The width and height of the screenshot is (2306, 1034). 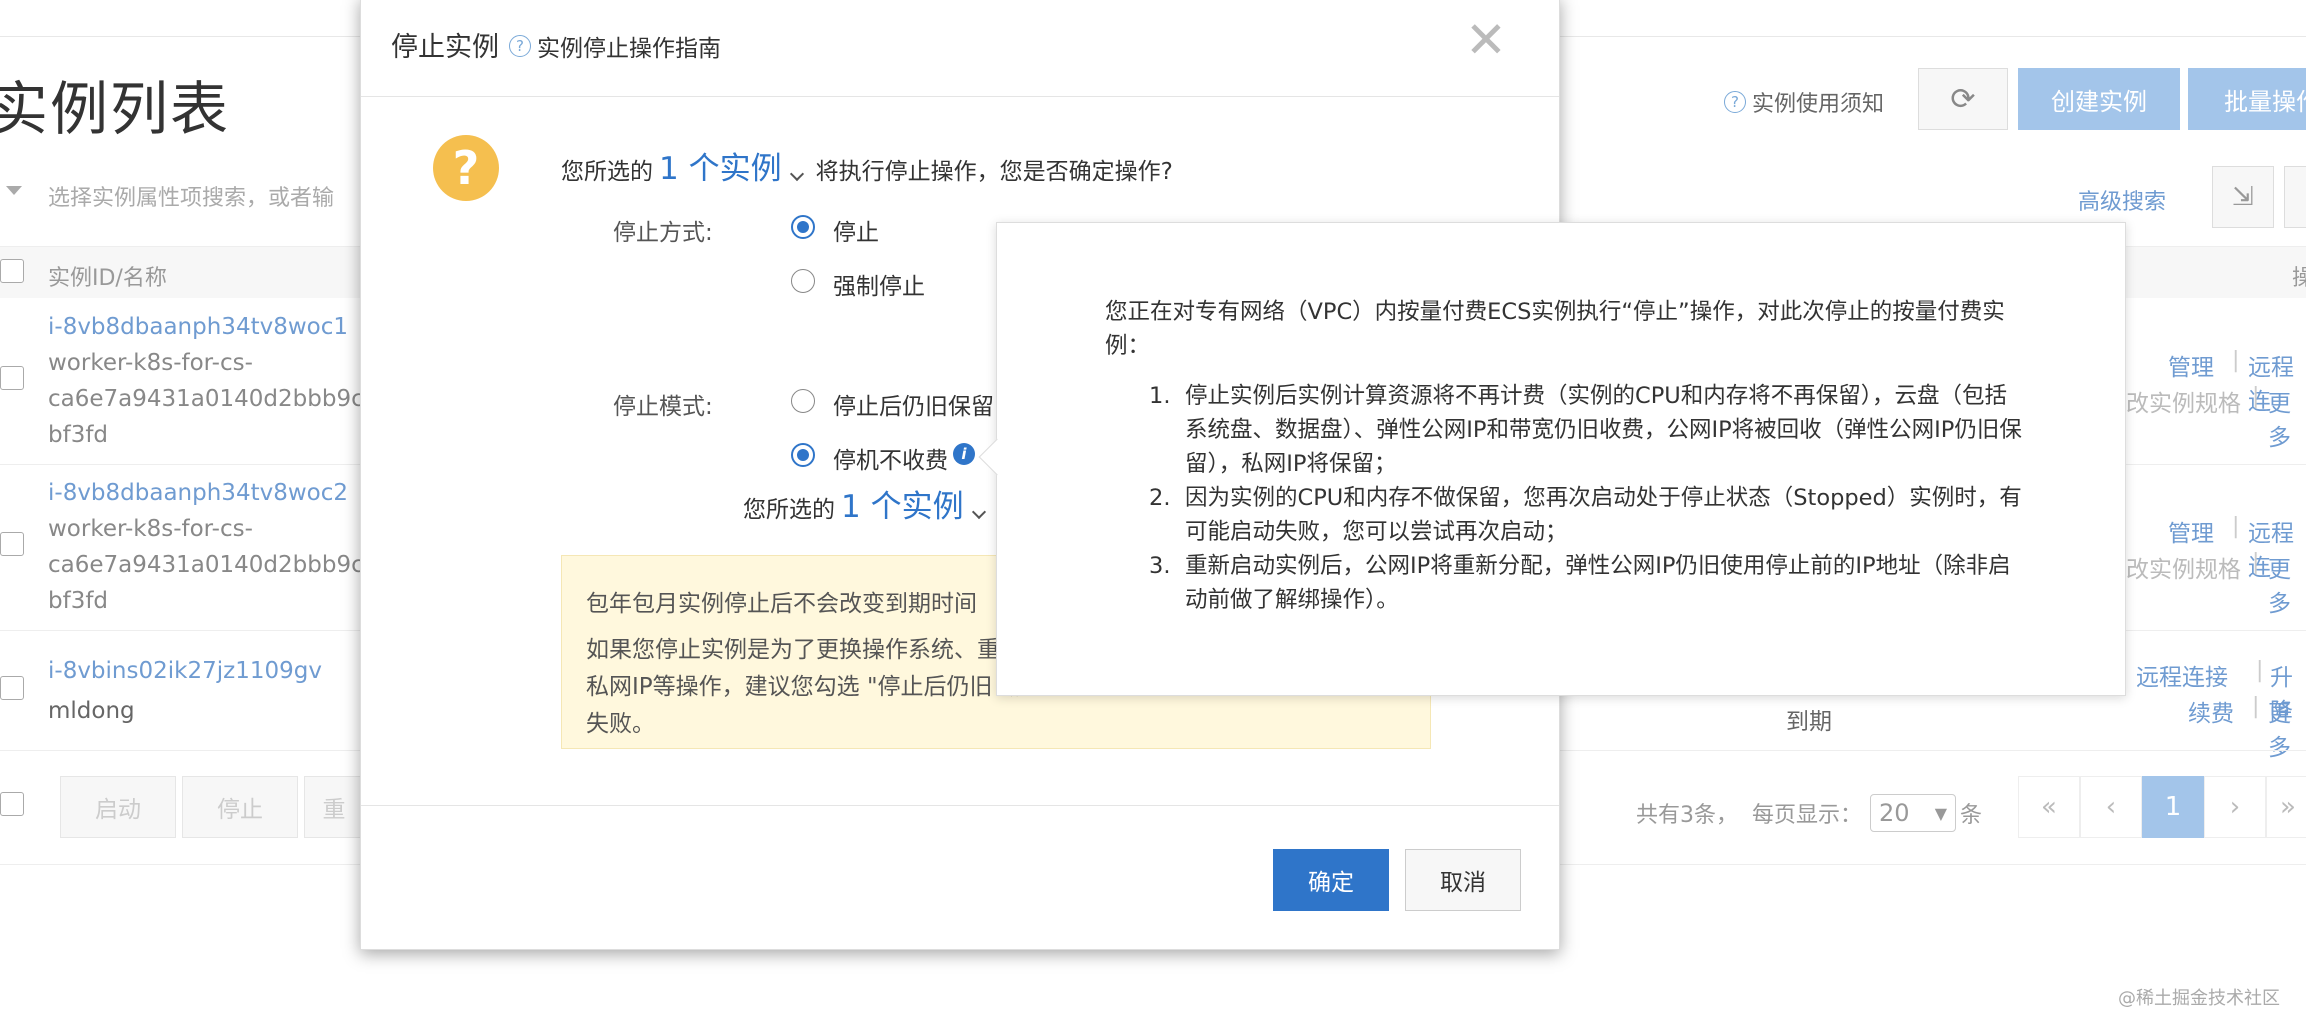 I want to click on renew-link: 续费, so click(x=2211, y=711).